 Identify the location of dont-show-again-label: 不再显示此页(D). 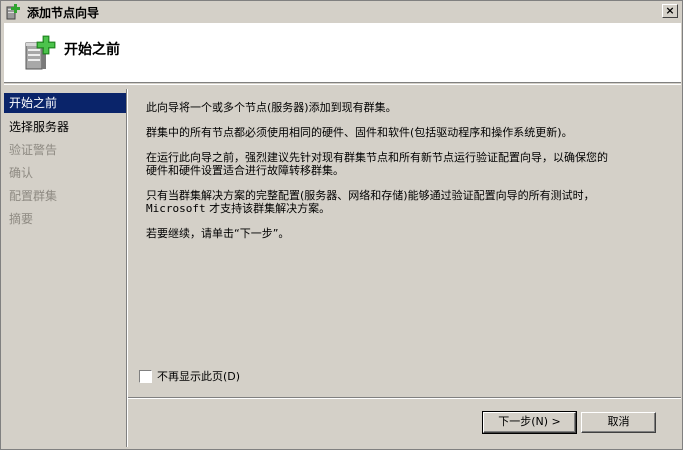
(198, 376).